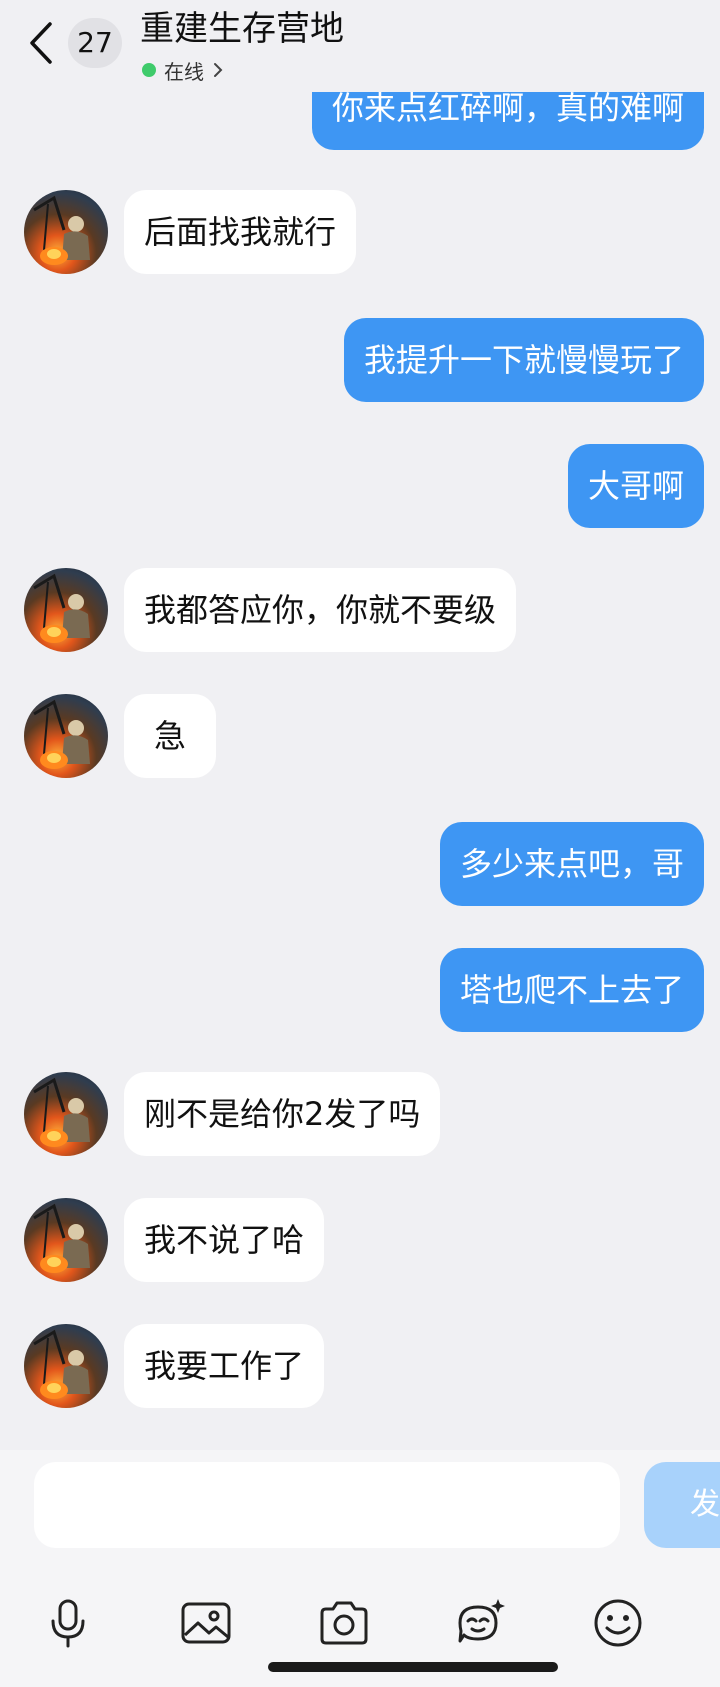 The height and width of the screenshot is (1687, 720). What do you see at coordinates (242, 29) in the screenshot?
I see `chat-title: 重建生存营地` at bounding box center [242, 29].